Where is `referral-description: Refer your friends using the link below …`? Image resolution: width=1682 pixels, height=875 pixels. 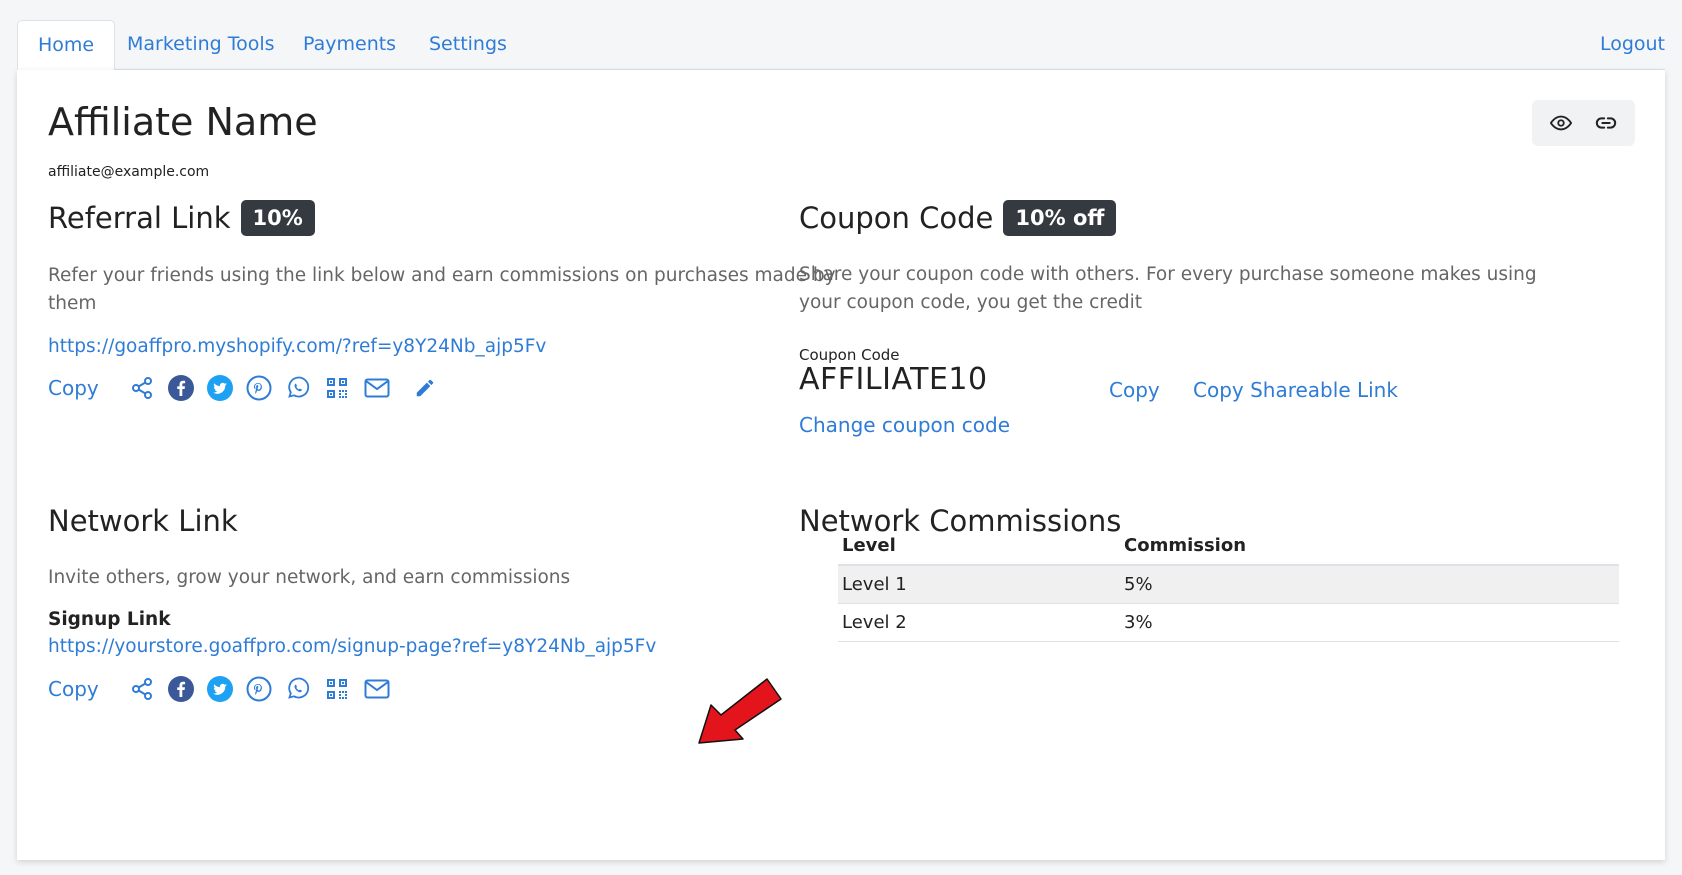 referral-description: Refer your friends using the link below … is located at coordinates (442, 289).